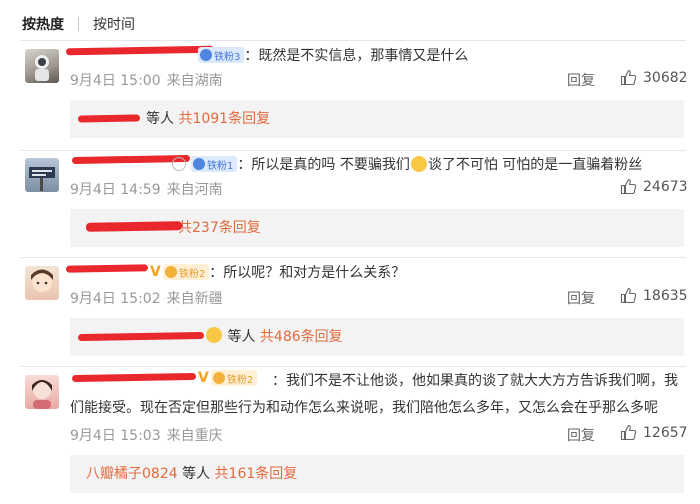  I want to click on comment-location: 来自河南, so click(194, 190).